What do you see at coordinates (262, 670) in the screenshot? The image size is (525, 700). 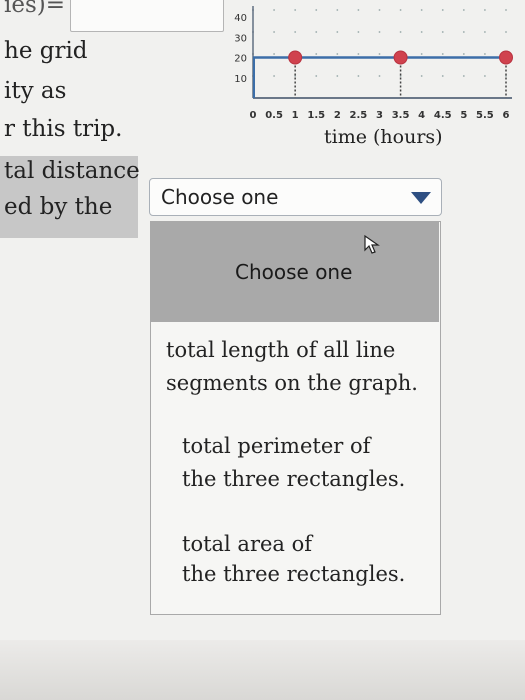 I see `photo-shadow` at bounding box center [262, 670].